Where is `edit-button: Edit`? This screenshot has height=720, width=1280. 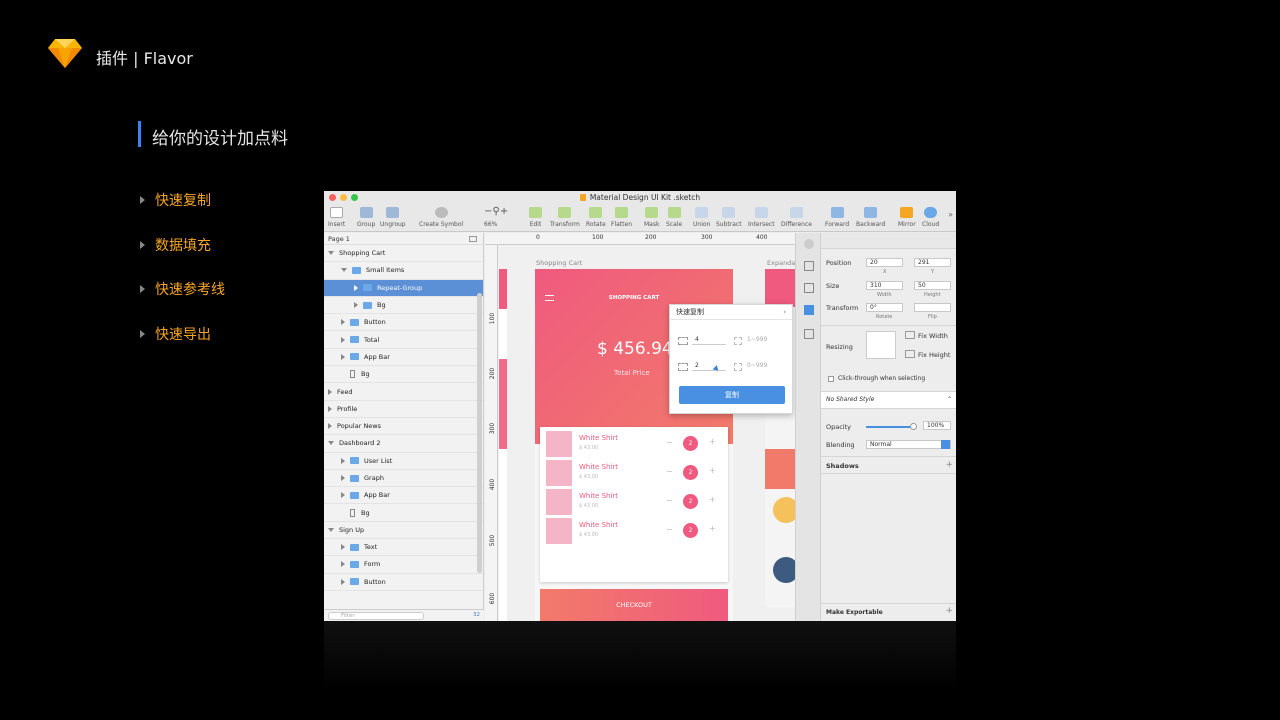 edit-button: Edit is located at coordinates (535, 217).